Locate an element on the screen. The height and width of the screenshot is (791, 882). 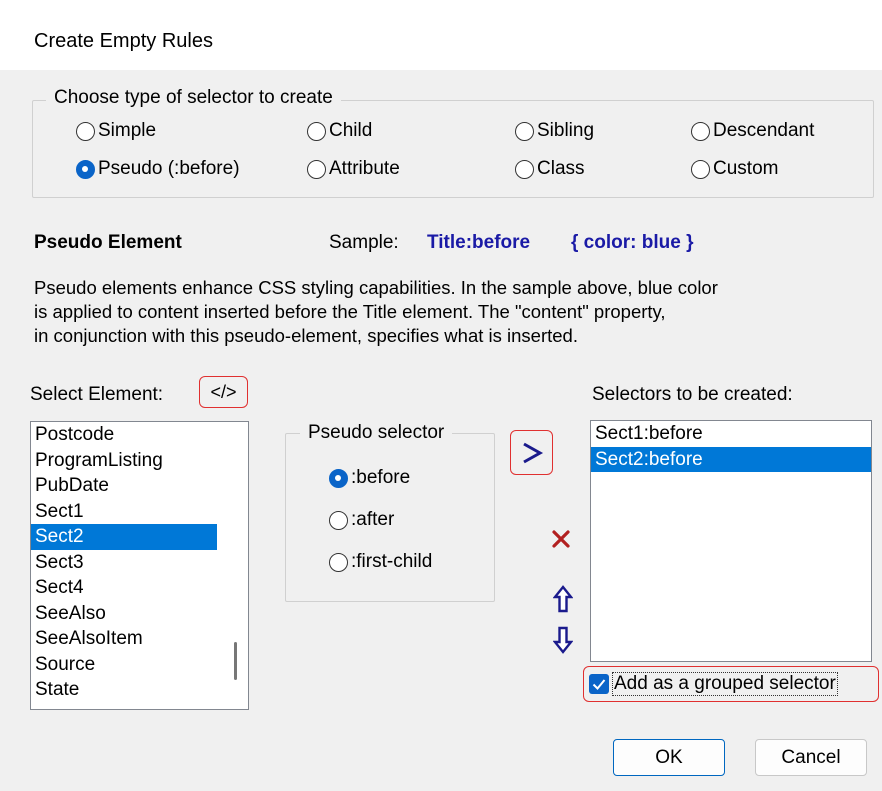
selectors-label: Selectors to be created: is located at coordinates (692, 394).